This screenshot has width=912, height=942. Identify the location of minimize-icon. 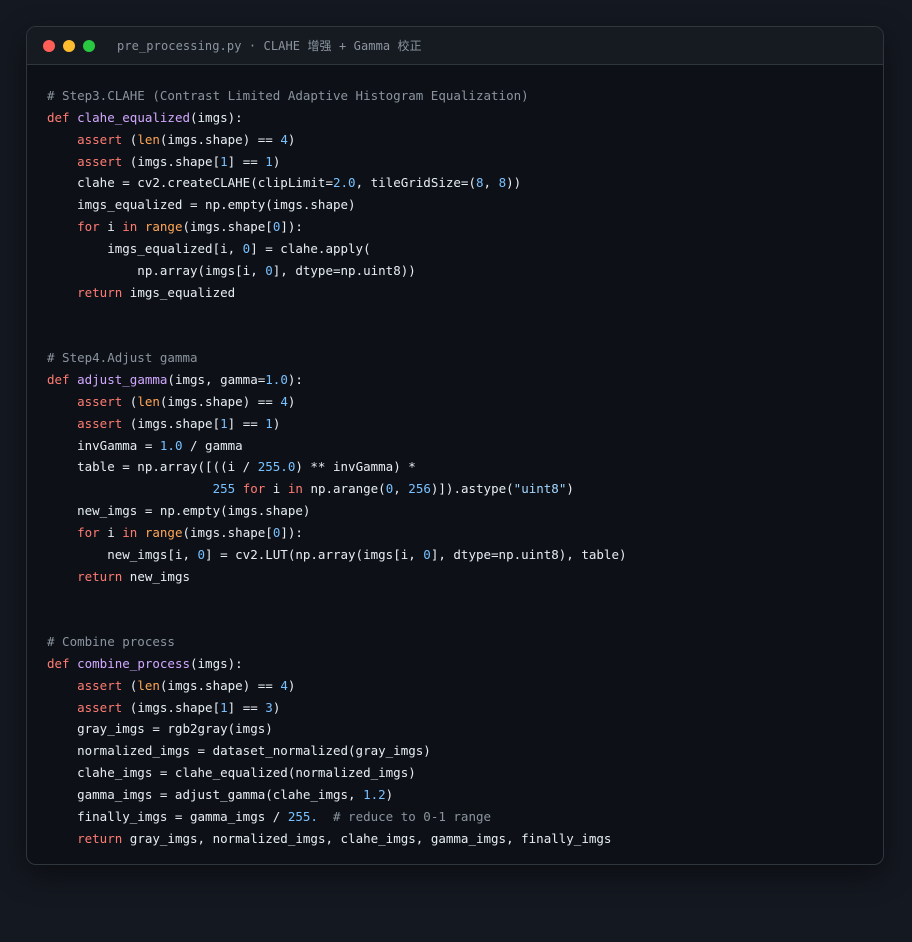
(69, 45).